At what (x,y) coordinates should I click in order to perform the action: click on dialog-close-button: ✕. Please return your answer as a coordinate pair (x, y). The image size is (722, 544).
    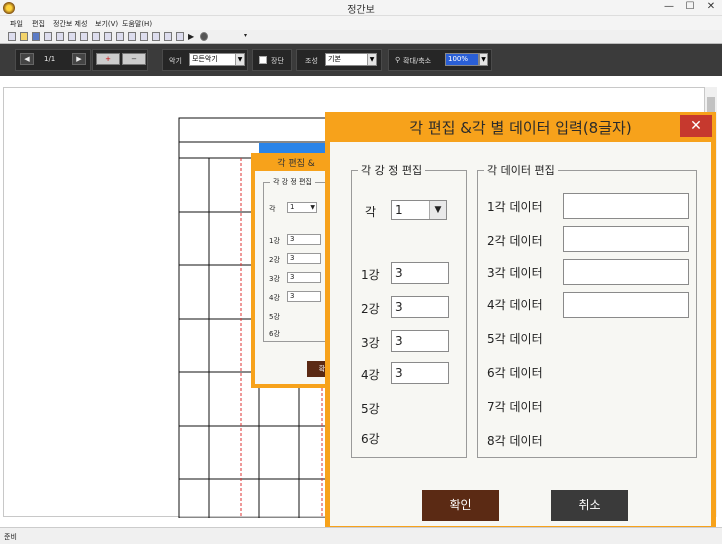
    Looking at the image, I should click on (696, 126).